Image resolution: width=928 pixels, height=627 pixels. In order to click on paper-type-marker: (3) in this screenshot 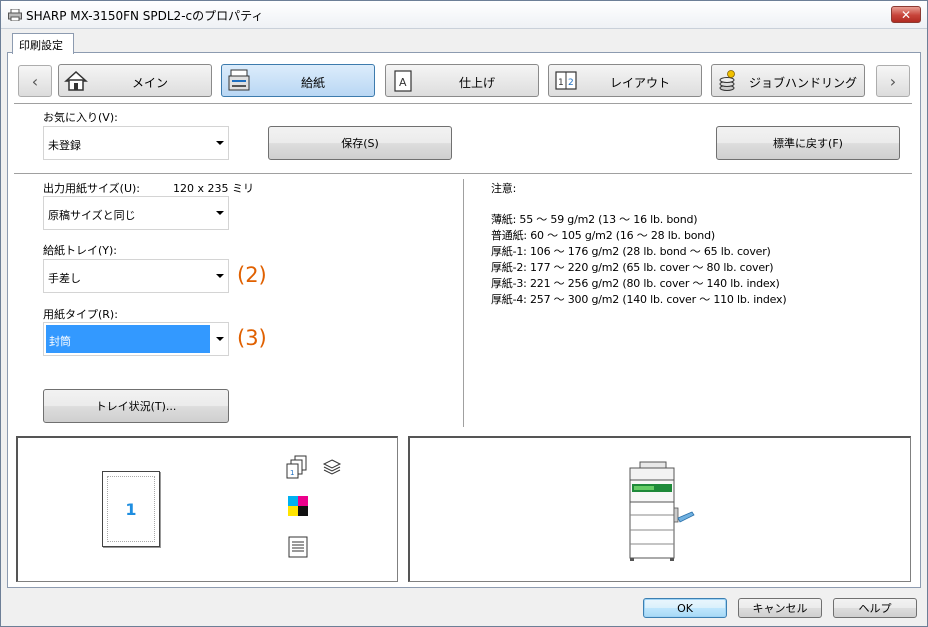, I will do `click(252, 338)`.